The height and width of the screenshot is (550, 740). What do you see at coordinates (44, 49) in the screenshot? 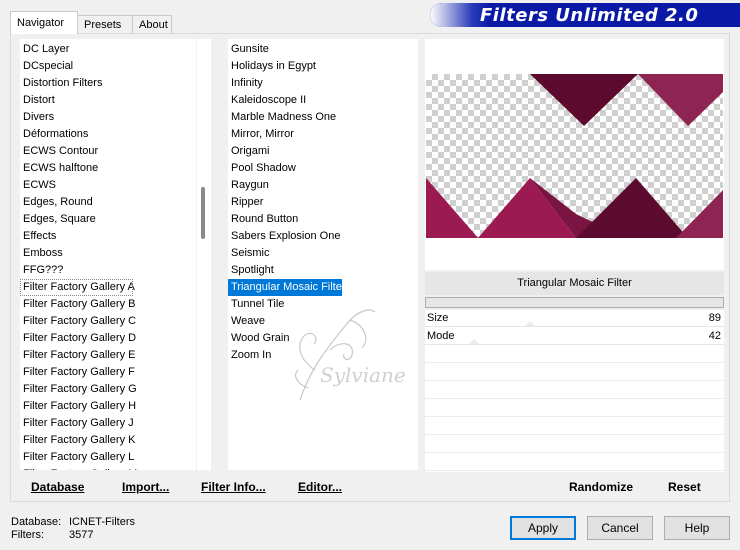
I see `category-item: DC Layer` at bounding box center [44, 49].